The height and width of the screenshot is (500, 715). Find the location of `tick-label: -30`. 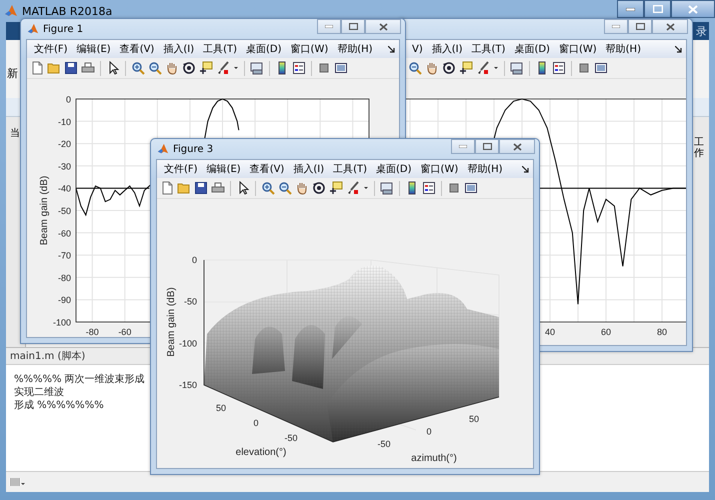

tick-label: -30 is located at coordinates (64, 166).